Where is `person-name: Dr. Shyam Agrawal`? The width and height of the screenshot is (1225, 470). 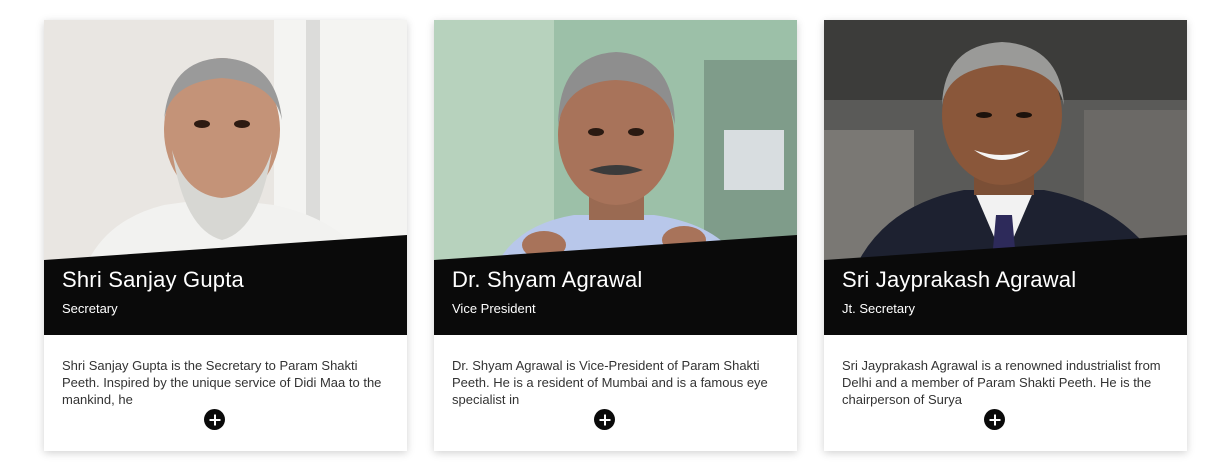
person-name: Dr. Shyam Agrawal is located at coordinates (547, 279).